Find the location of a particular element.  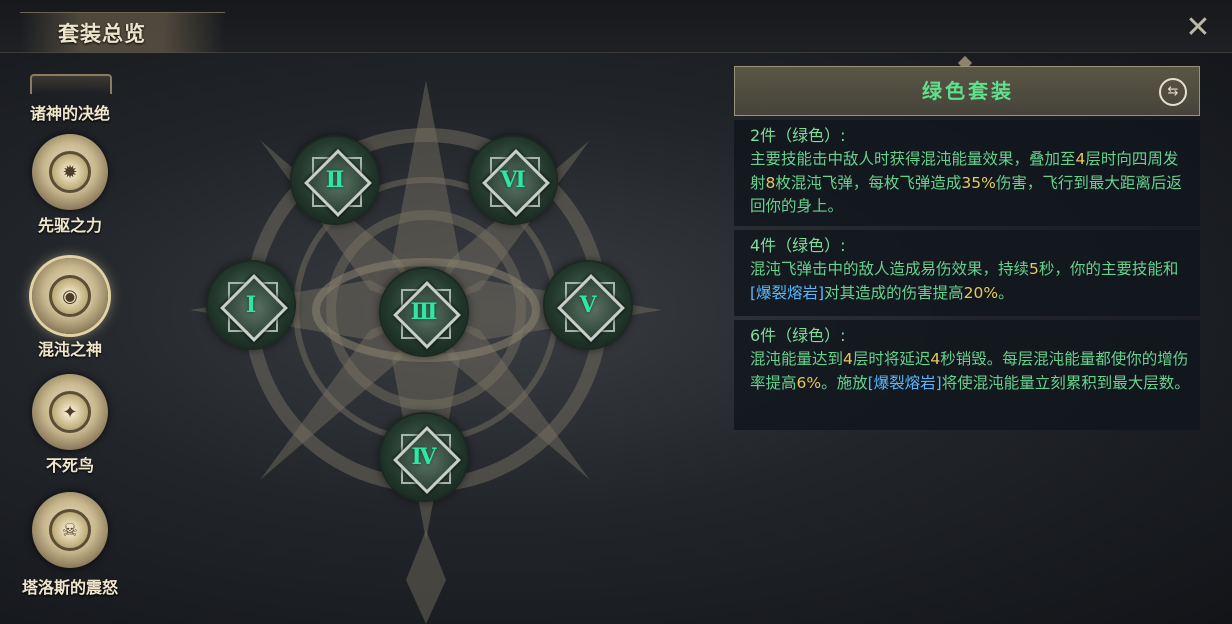

highlight-value: 5 is located at coordinates (1034, 269).